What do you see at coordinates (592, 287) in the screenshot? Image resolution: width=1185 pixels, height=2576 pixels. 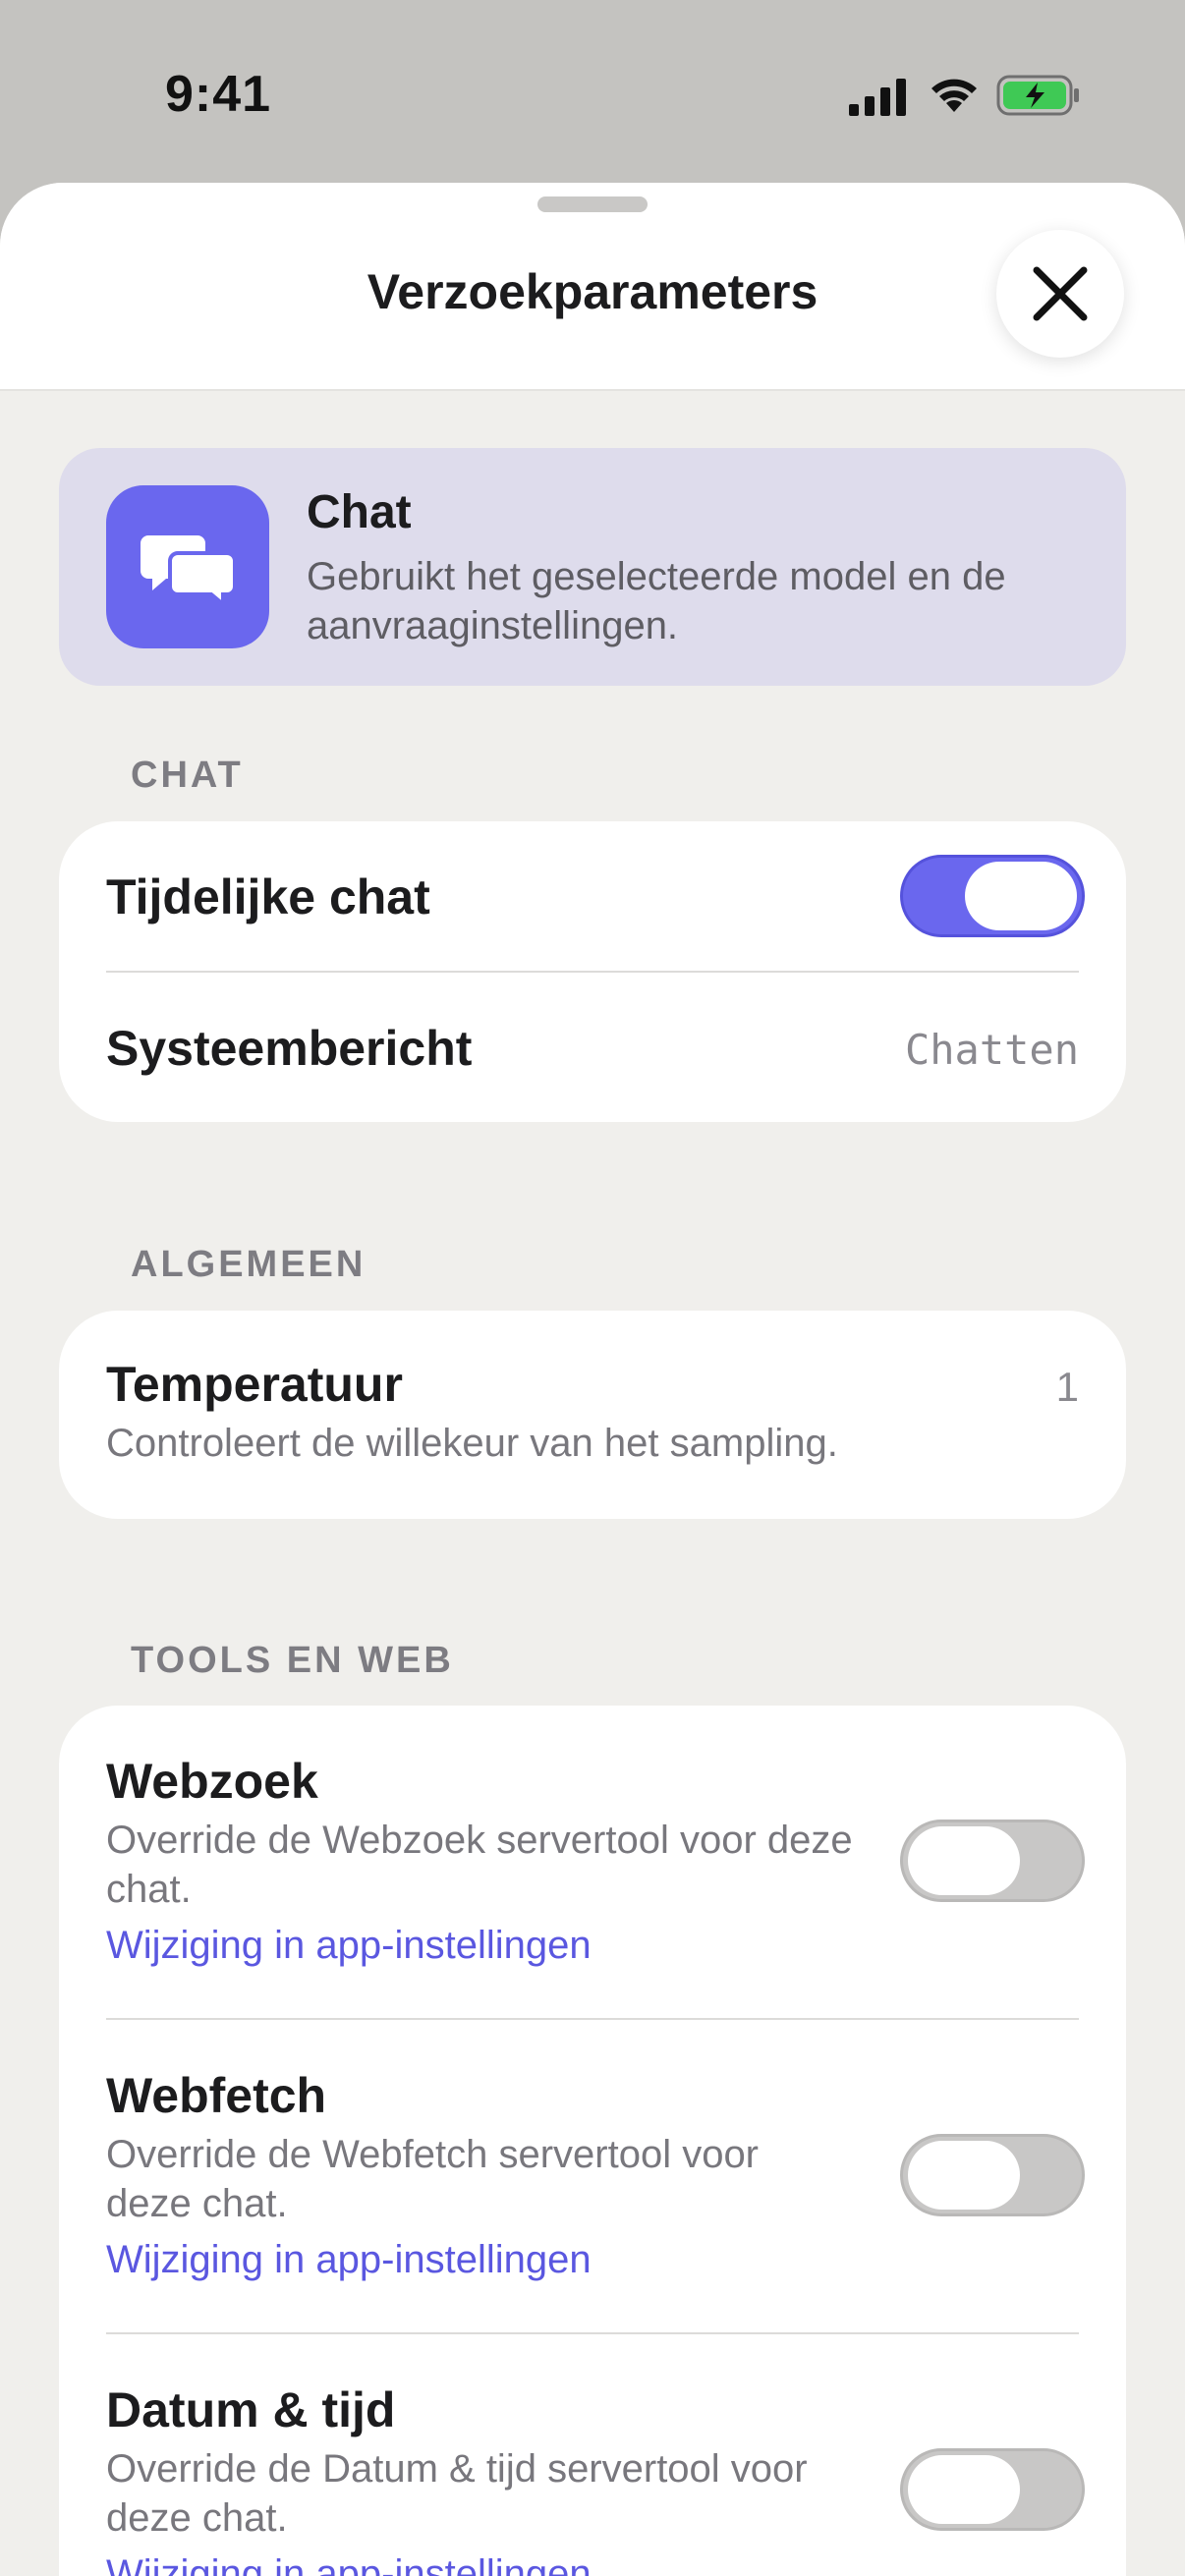 I see `sheet-header: Verzoekparameters` at bounding box center [592, 287].